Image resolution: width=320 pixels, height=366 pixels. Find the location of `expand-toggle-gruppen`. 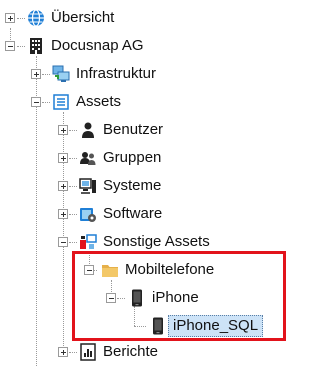

expand-toggle-gruppen is located at coordinates (63, 158).